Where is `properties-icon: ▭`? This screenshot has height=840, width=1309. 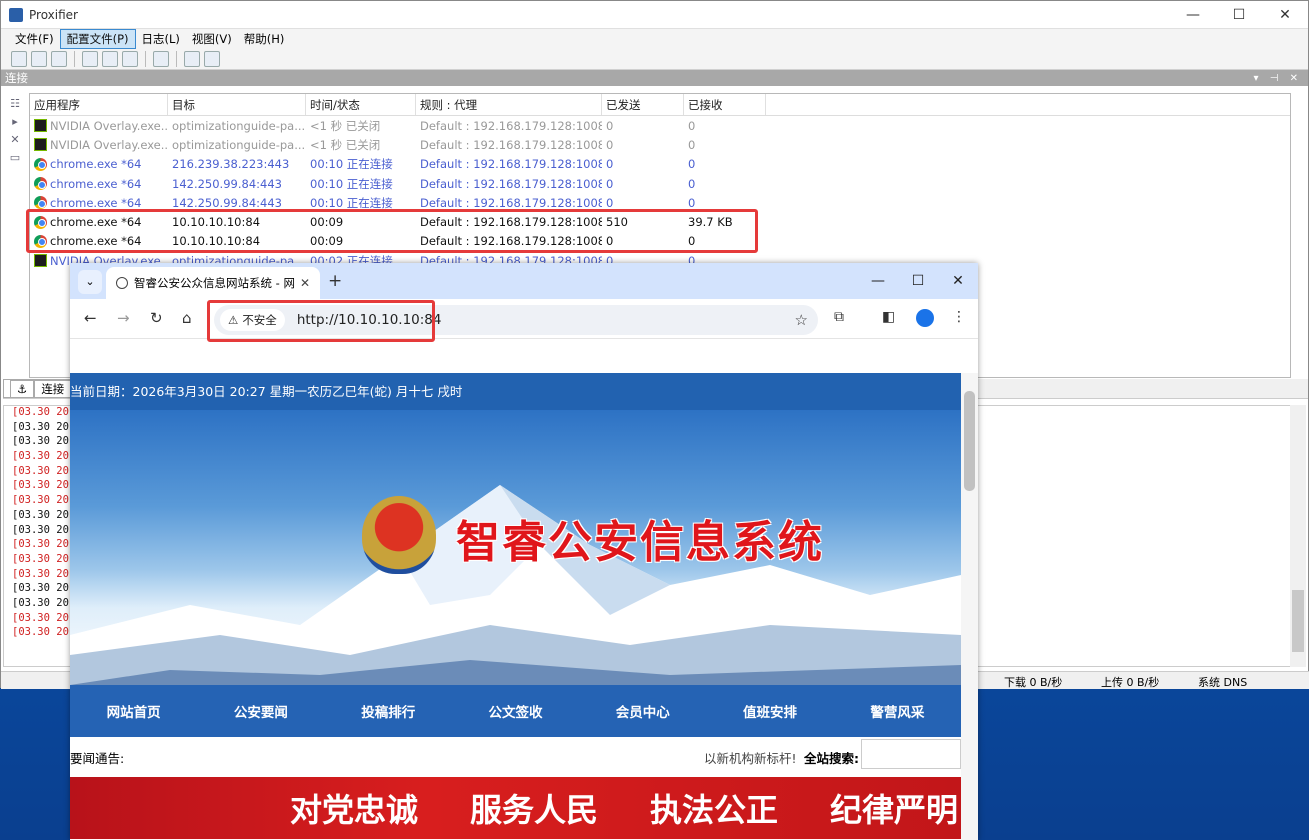
properties-icon: ▭ is located at coordinates (15, 160).